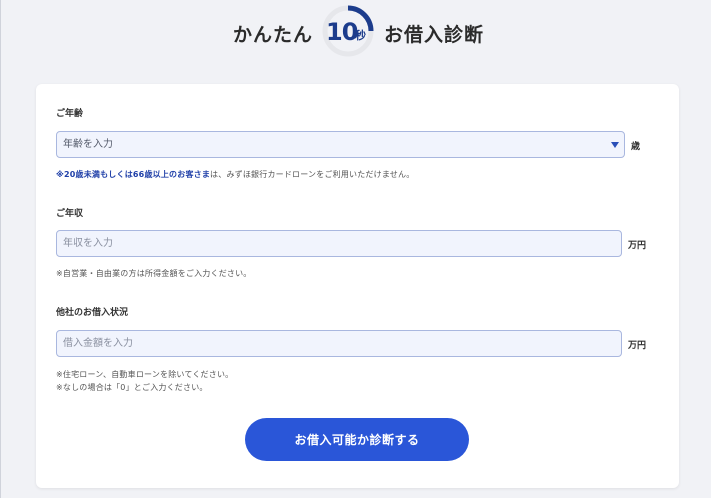 Image resolution: width=711 pixels, height=498 pixels. What do you see at coordinates (637, 246) in the screenshot?
I see `income-unit: 万円` at bounding box center [637, 246].